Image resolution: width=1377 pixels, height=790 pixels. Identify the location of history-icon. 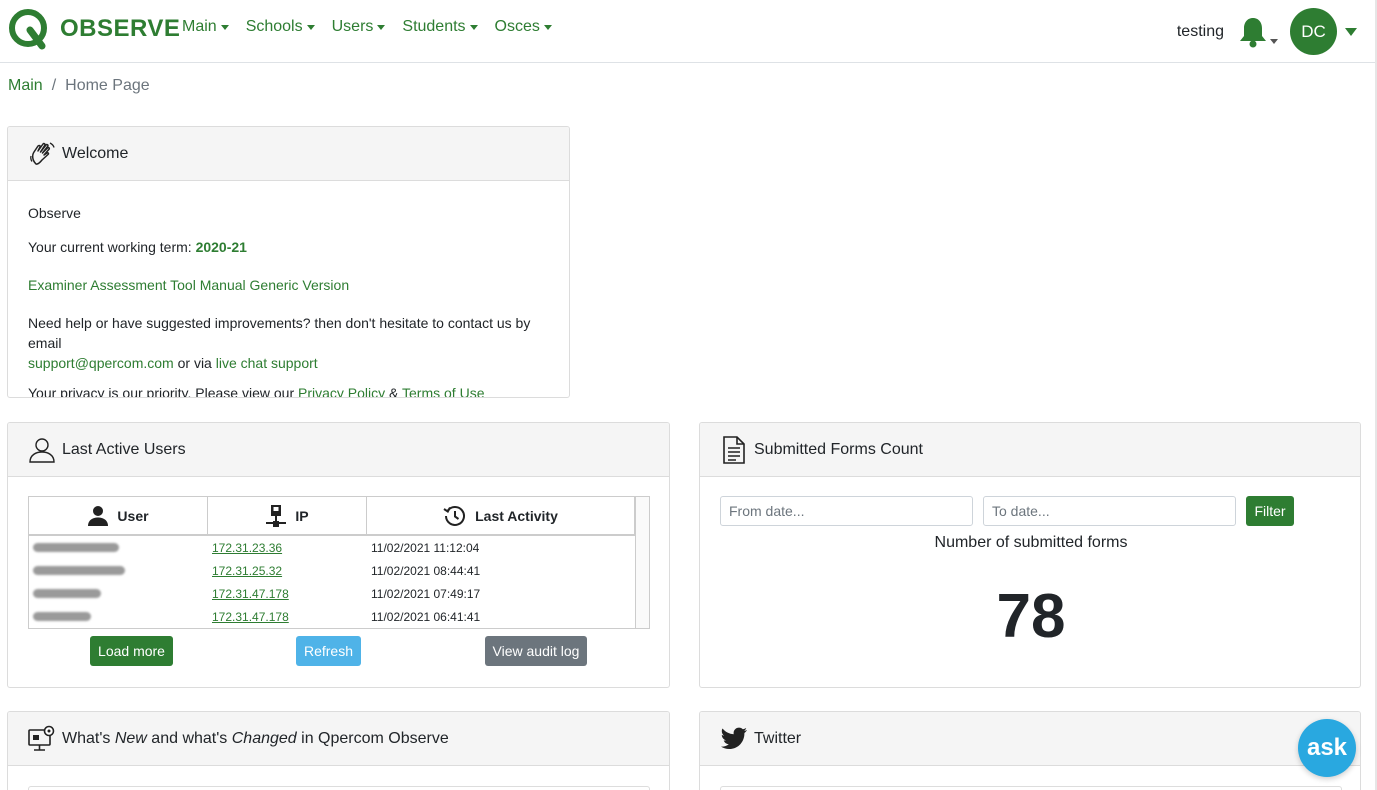
(455, 516).